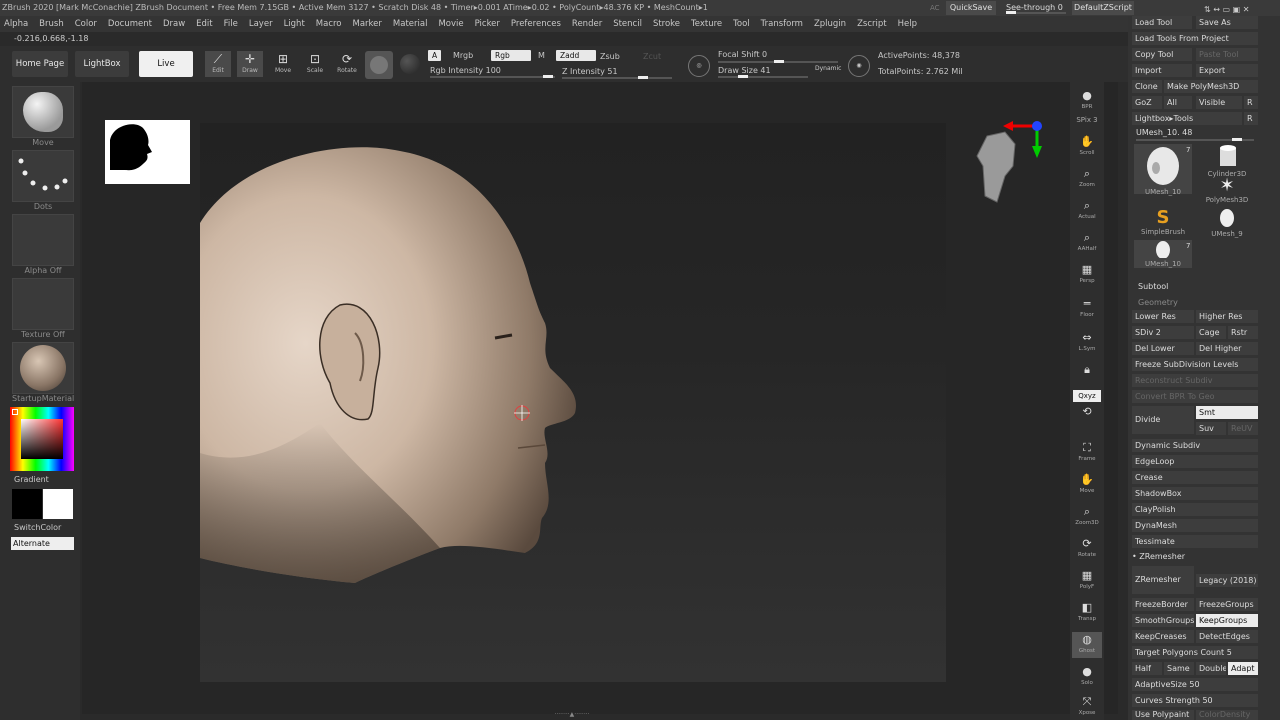  What do you see at coordinates (1227, 636) in the screenshot?
I see `detect-edges-button: DetectEdges` at bounding box center [1227, 636].